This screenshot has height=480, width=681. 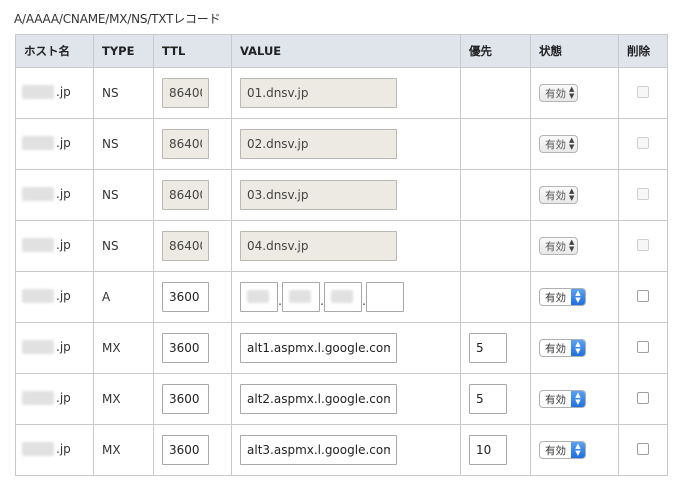 What do you see at coordinates (123, 297) in the screenshot?
I see `type-cell: A` at bounding box center [123, 297].